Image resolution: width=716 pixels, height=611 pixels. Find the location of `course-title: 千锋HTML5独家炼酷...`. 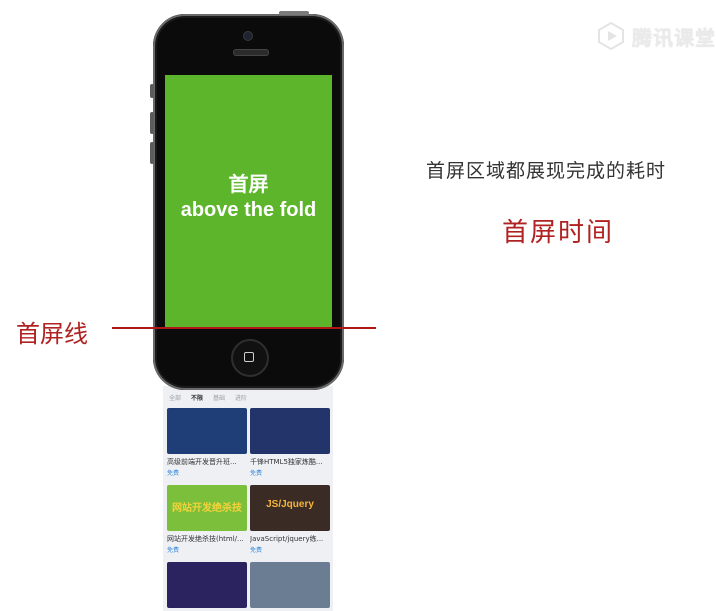

course-title: 千锋HTML5独家炼酷... is located at coordinates (290, 462).